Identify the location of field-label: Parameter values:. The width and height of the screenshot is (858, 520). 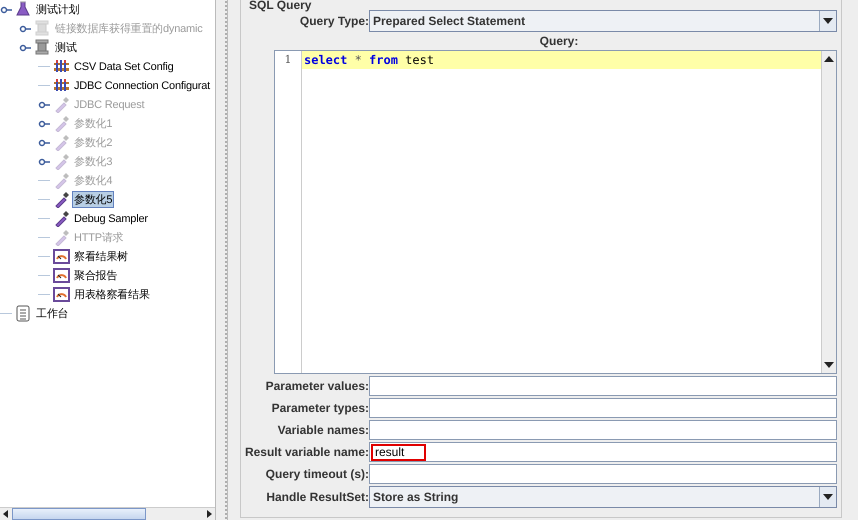
(316, 386).